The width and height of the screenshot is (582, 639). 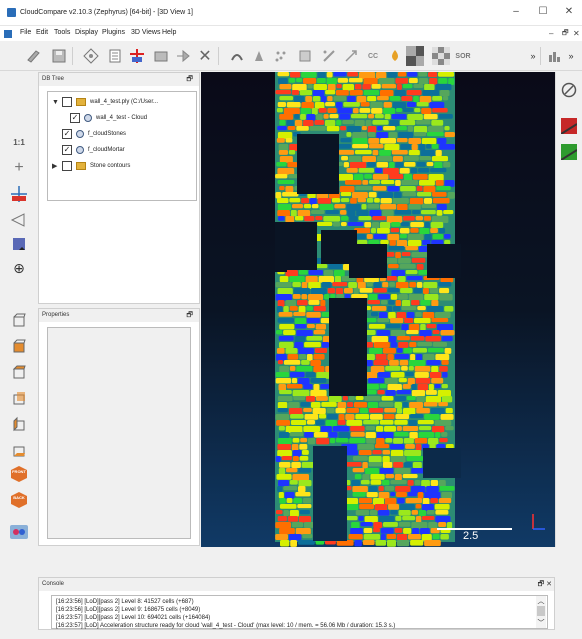 What do you see at coordinates (415, 56) in the screenshot?
I see `texture-icon` at bounding box center [415, 56].